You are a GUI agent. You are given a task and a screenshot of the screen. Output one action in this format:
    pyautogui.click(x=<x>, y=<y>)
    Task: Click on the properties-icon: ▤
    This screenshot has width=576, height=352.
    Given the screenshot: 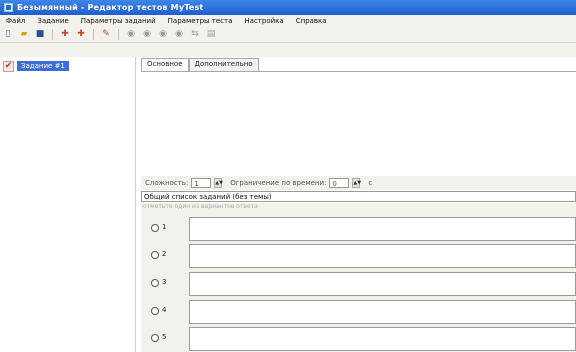 What is the action you would take?
    pyautogui.click(x=211, y=35)
    